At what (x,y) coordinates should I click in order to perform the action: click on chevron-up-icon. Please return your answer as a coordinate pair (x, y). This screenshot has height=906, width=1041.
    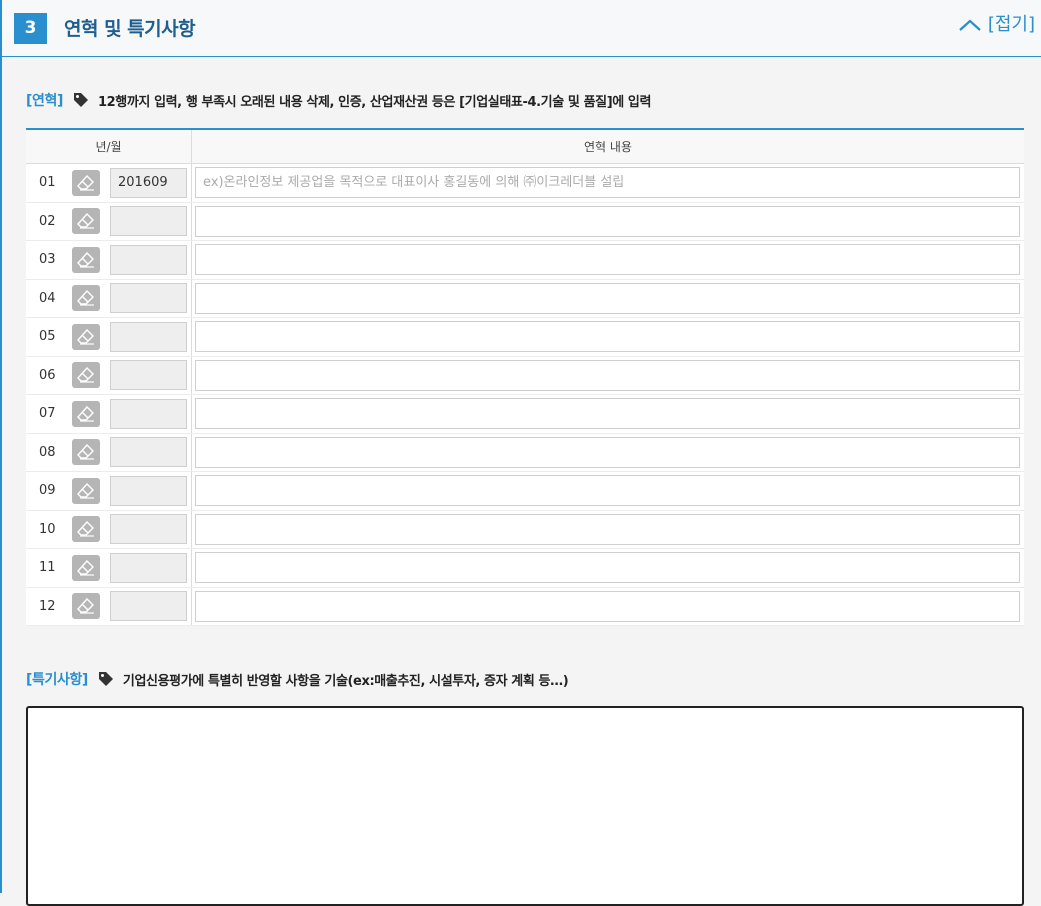
    Looking at the image, I should click on (970, 25).